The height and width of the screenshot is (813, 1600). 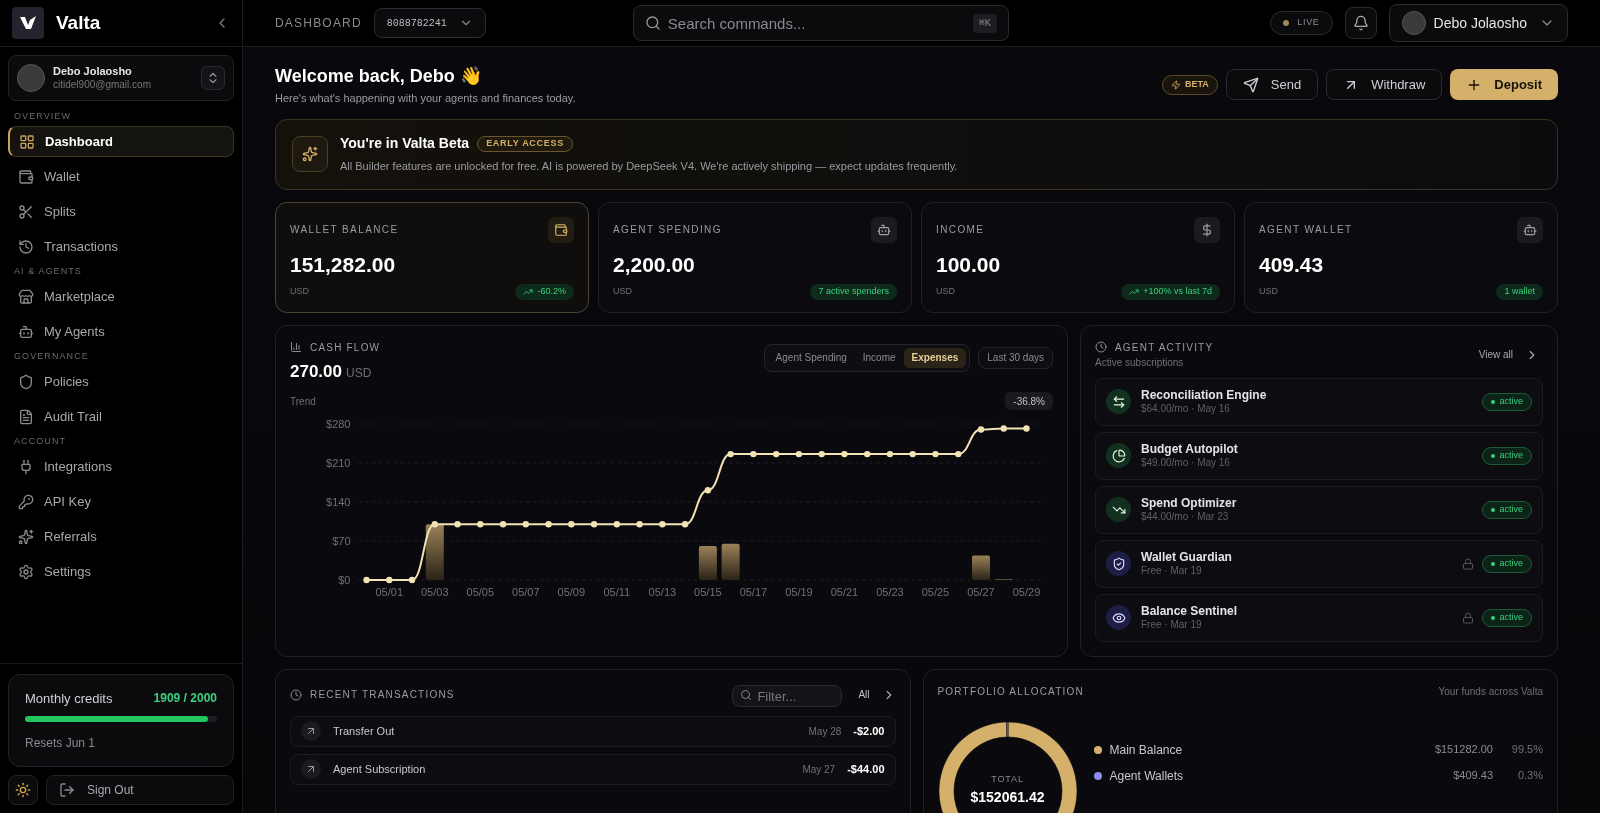 What do you see at coordinates (121, 331) in the screenshot?
I see `nav-item: My Agents` at bounding box center [121, 331].